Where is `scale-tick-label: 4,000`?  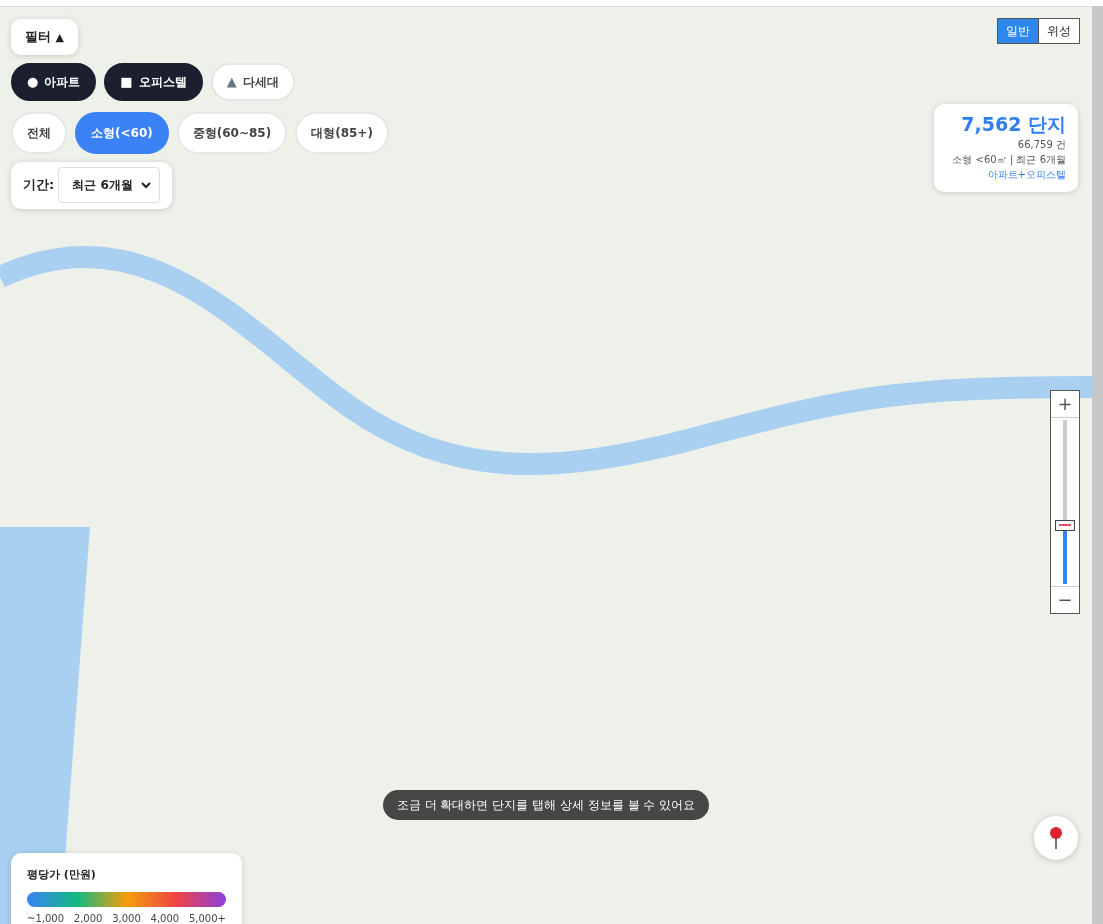 scale-tick-label: 4,000 is located at coordinates (165, 917).